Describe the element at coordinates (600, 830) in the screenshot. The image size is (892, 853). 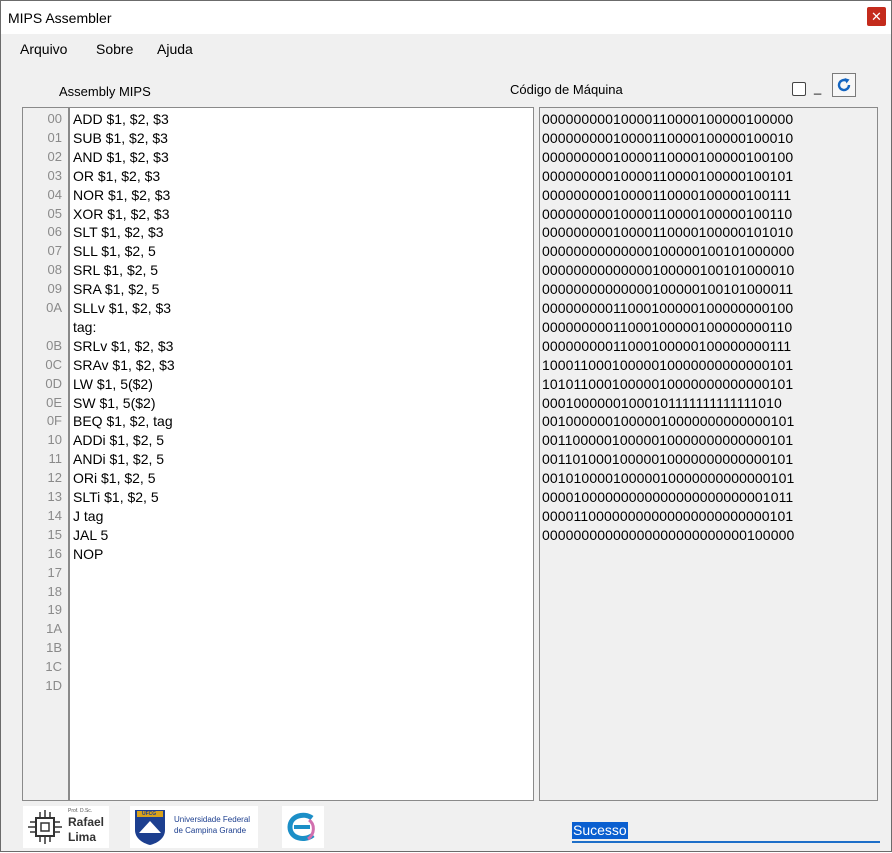
I see `status-text: Sucesso` at that location.